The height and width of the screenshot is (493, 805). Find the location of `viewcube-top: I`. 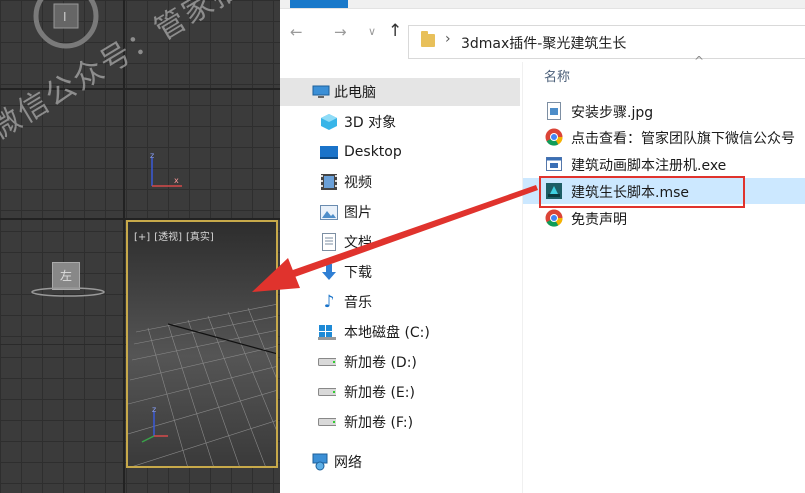

viewcube-top: I is located at coordinates (66, 28).